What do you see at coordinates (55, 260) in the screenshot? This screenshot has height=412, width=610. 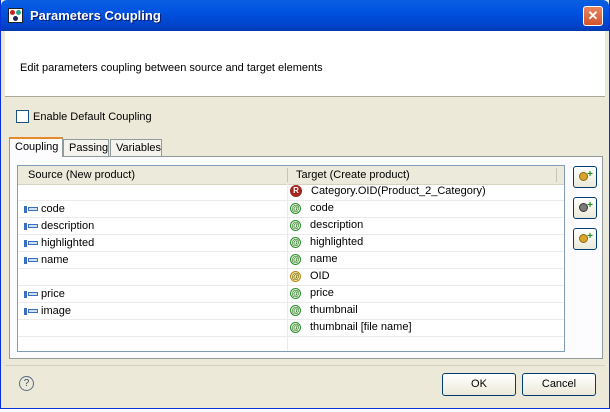 I see `source-label: name` at bounding box center [55, 260].